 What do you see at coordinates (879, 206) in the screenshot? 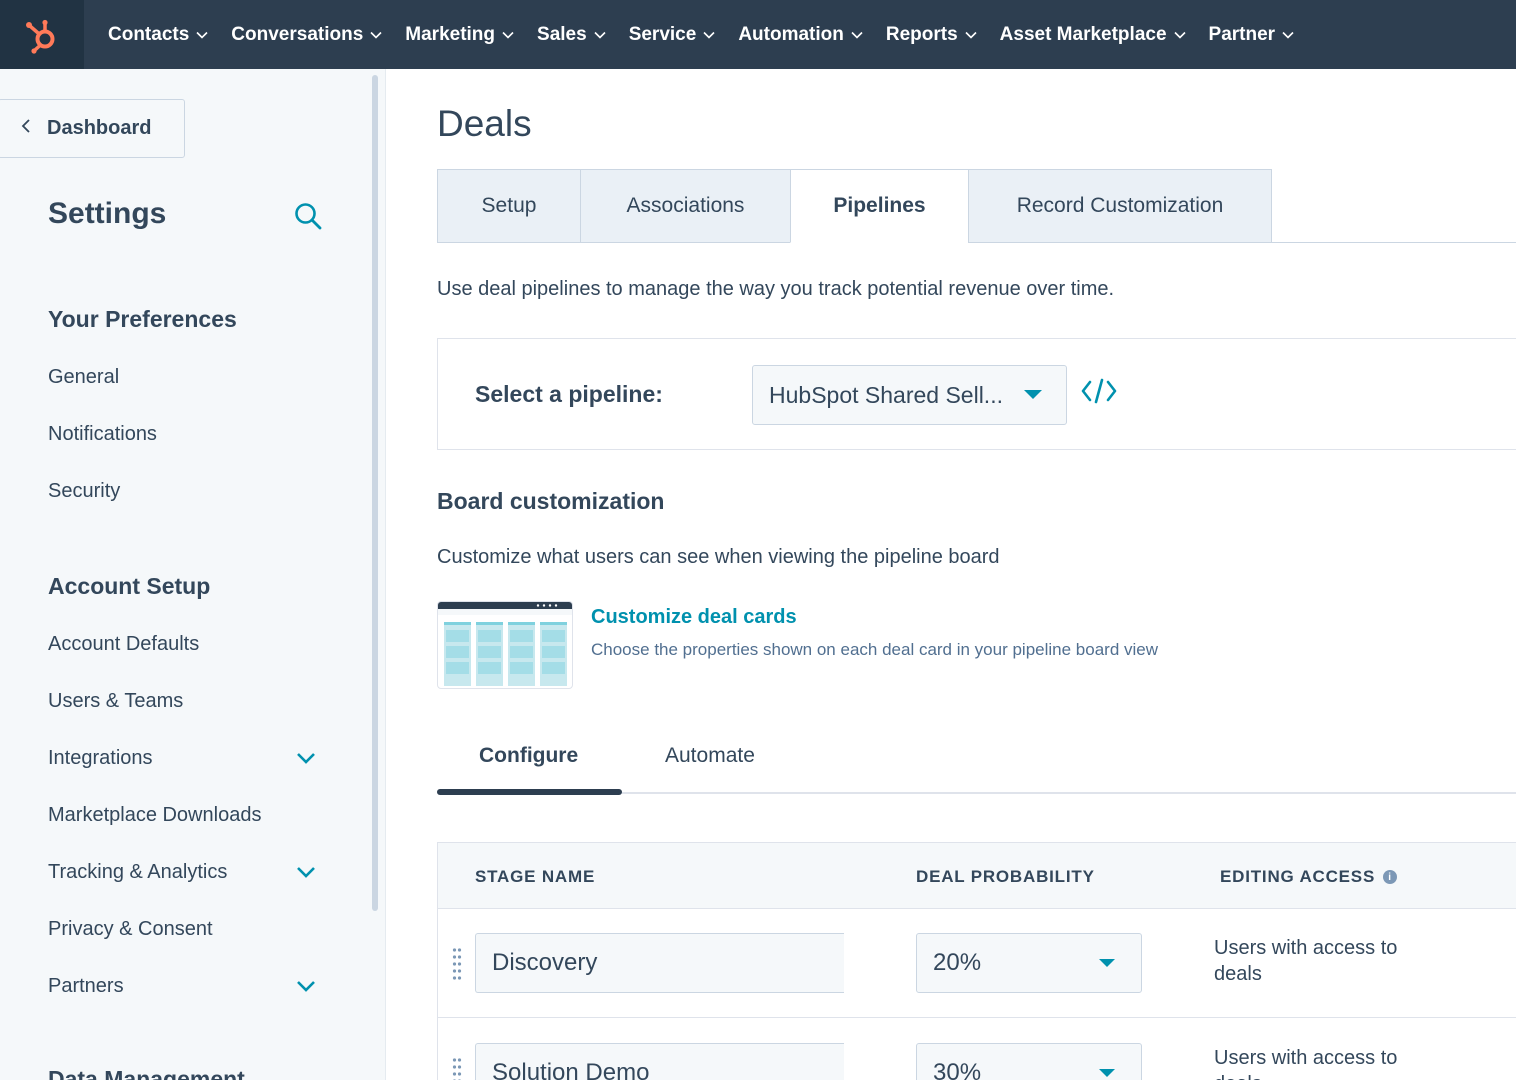
I see `tab-pipelines: Pipelines` at bounding box center [879, 206].